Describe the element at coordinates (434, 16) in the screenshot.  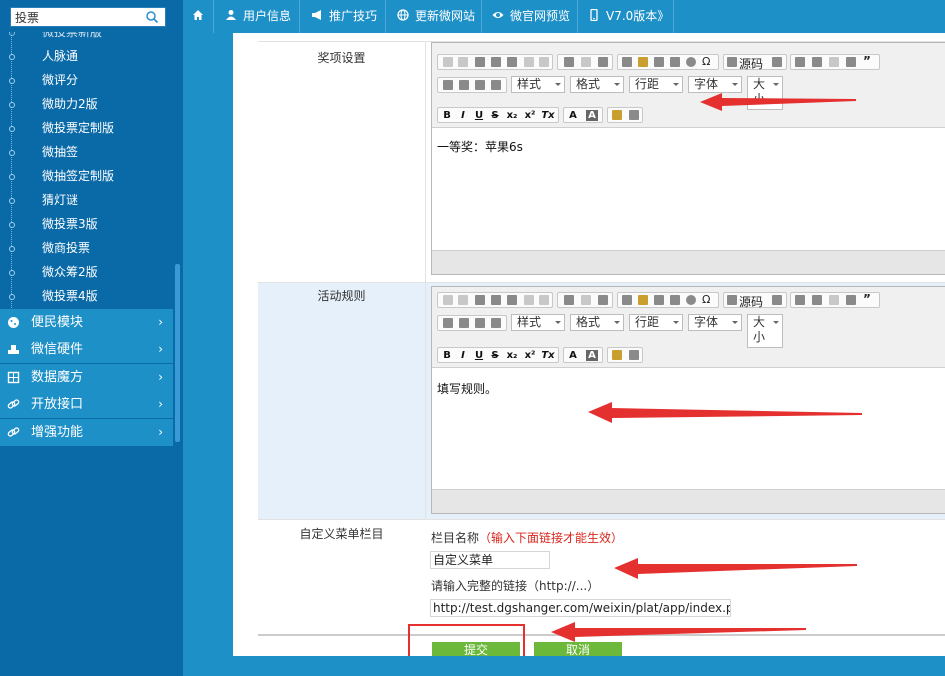
I see `nav-update-site: 更新微网站` at that location.